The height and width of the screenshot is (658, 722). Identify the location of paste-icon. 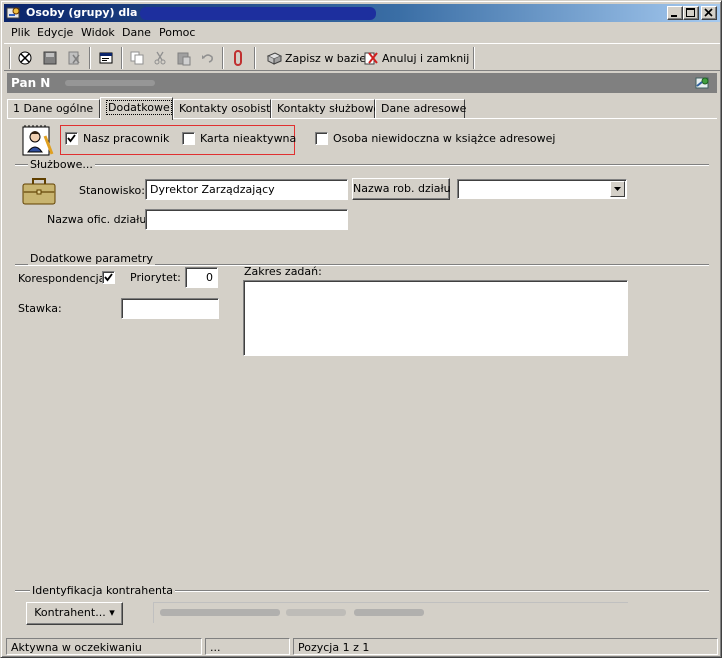
(184, 58).